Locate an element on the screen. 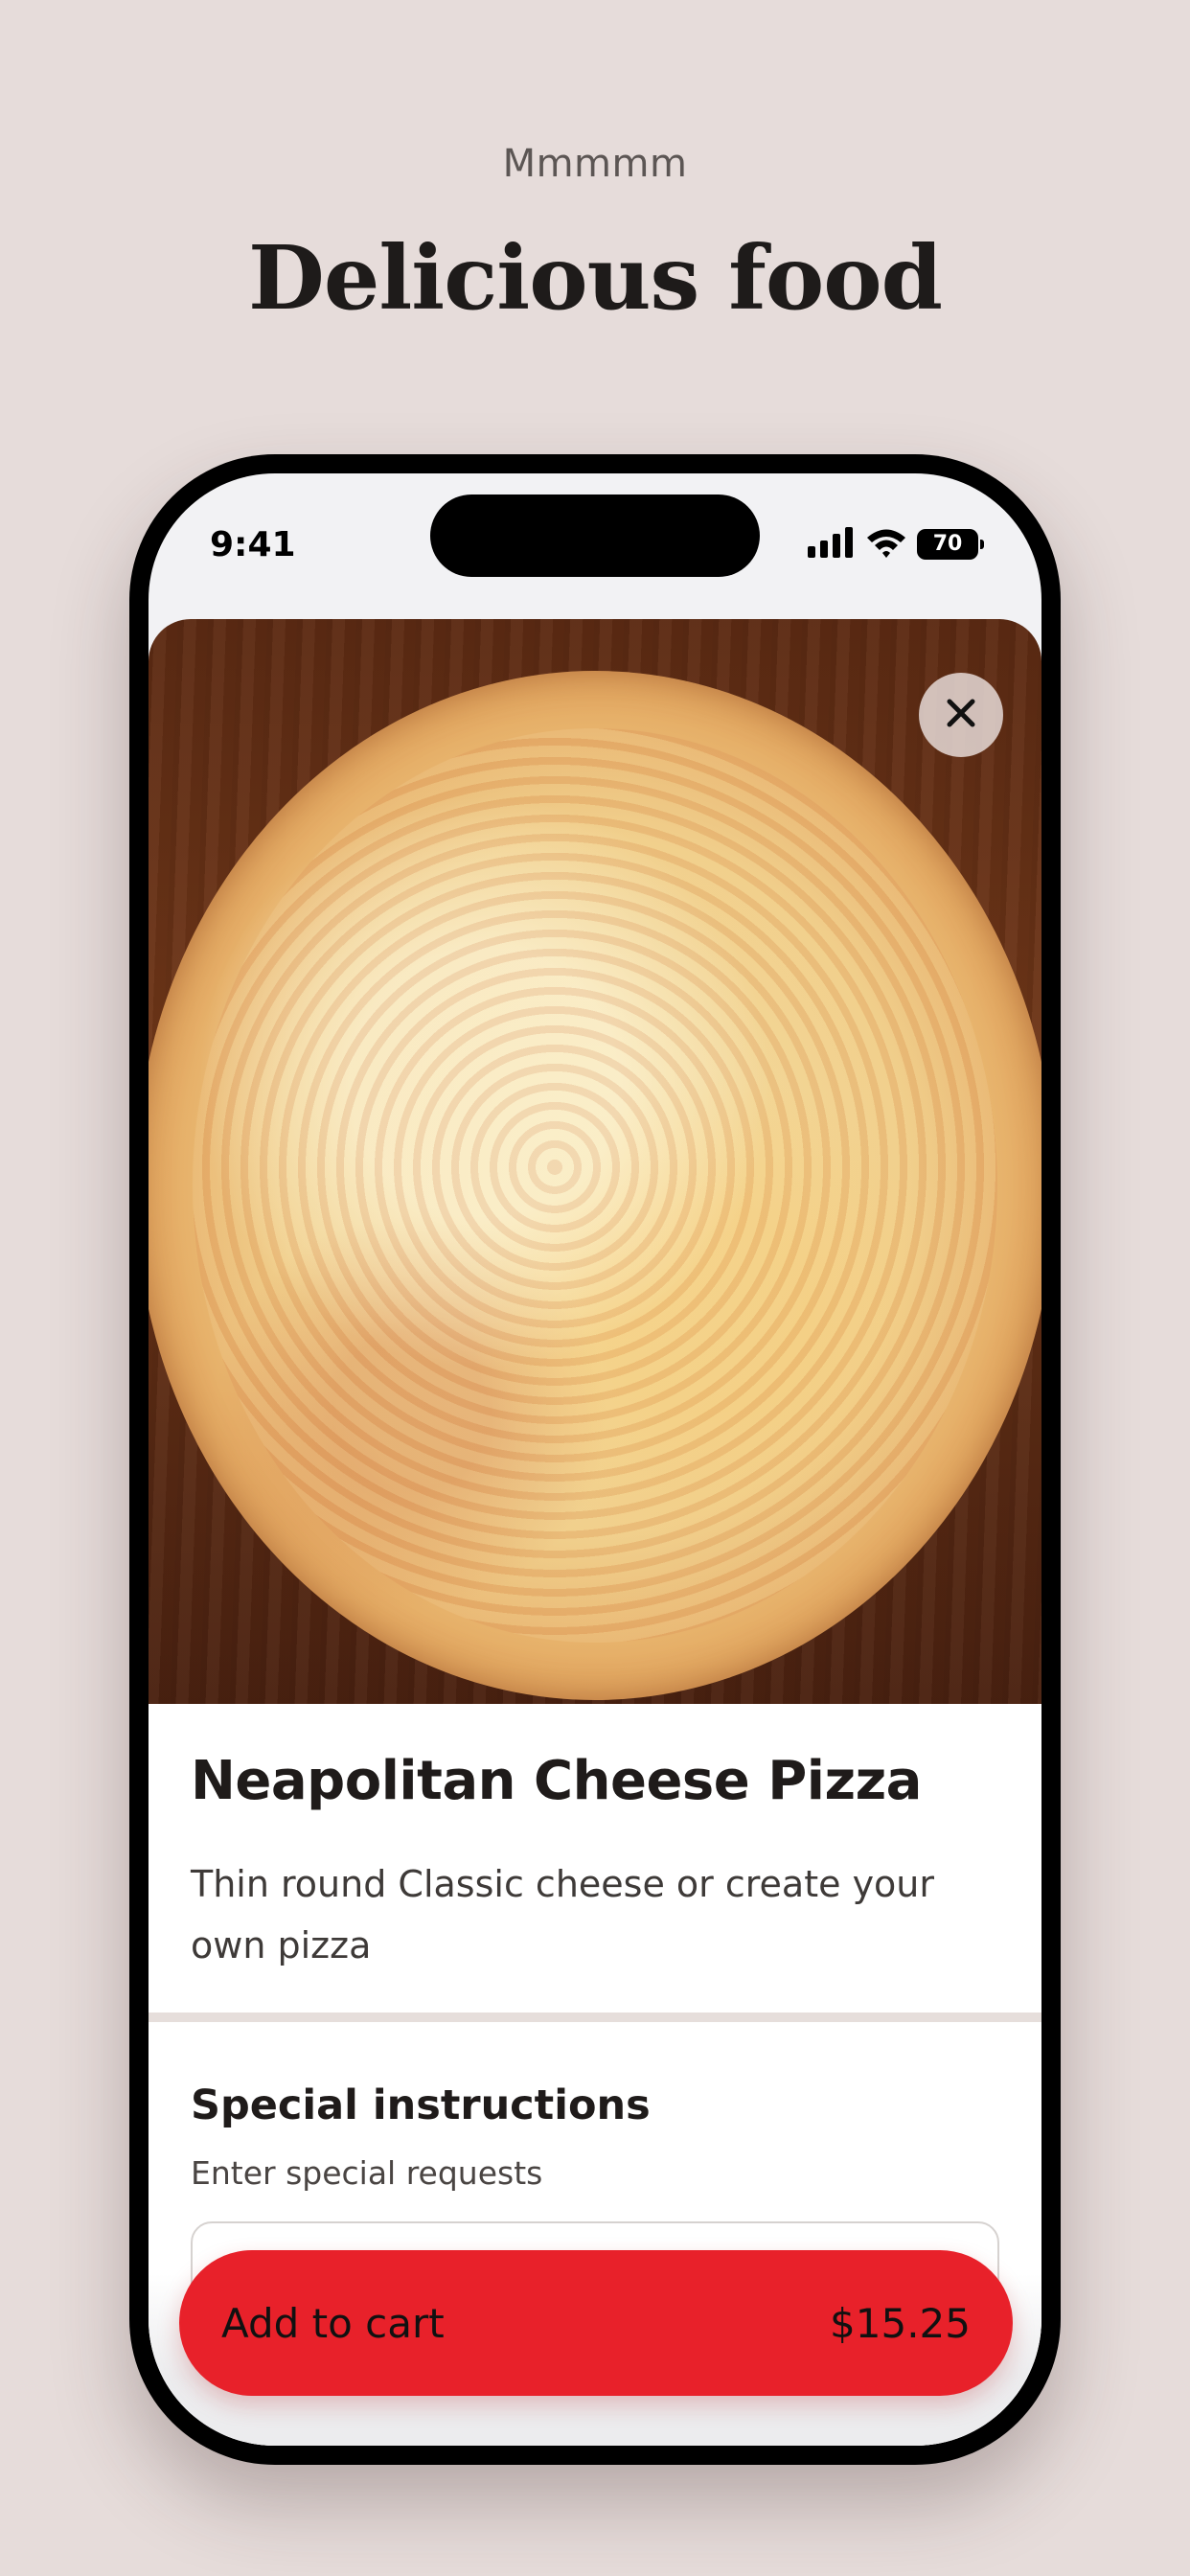 This screenshot has height=2576, width=1190. page-headline: Delicious food is located at coordinates (595, 278).